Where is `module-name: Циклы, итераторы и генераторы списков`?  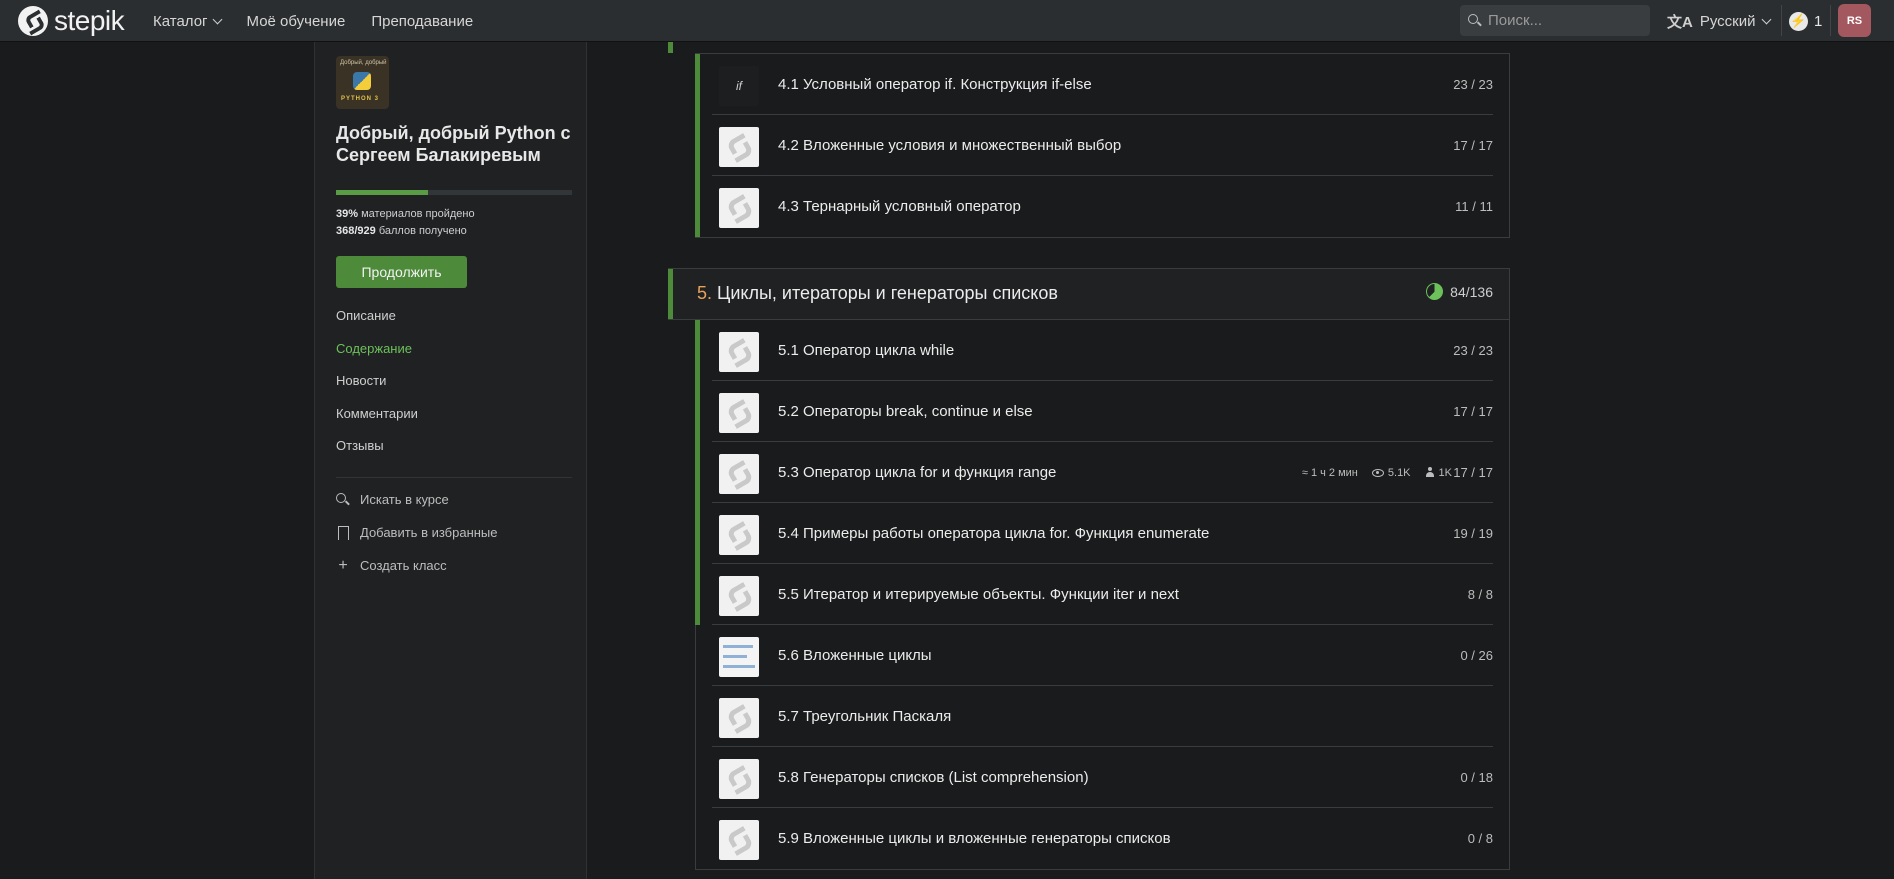
module-name: Циклы, итераторы и генераторы списков is located at coordinates (887, 293).